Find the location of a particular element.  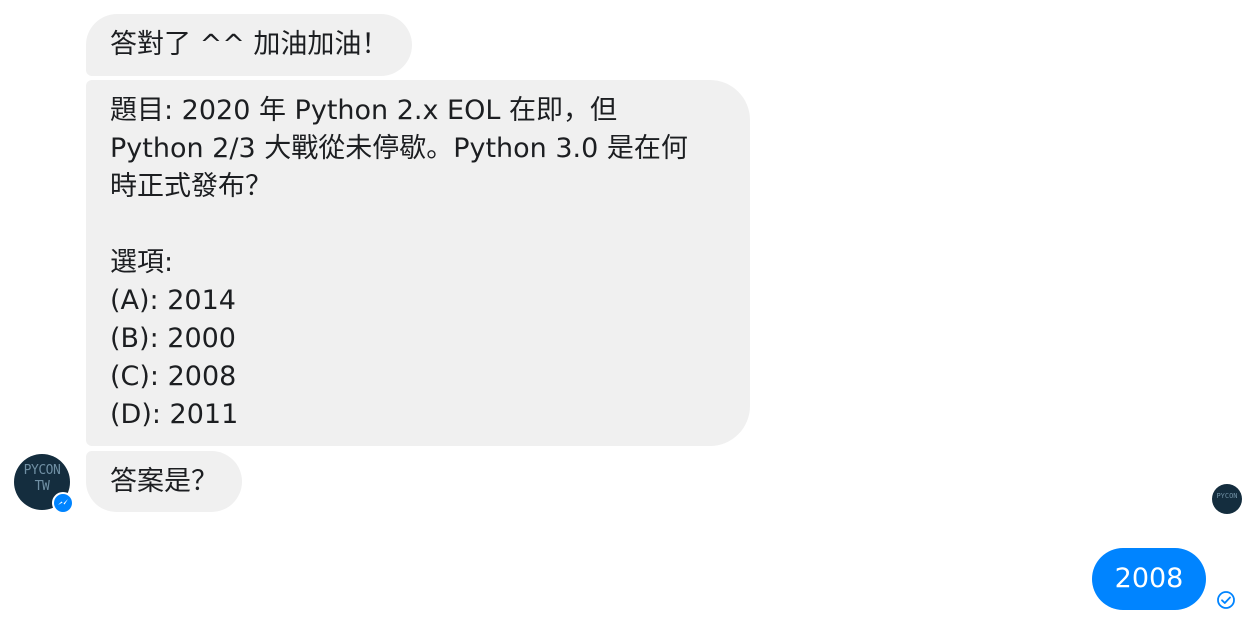

received-message-prompt: 答案是？ is located at coordinates (164, 481).